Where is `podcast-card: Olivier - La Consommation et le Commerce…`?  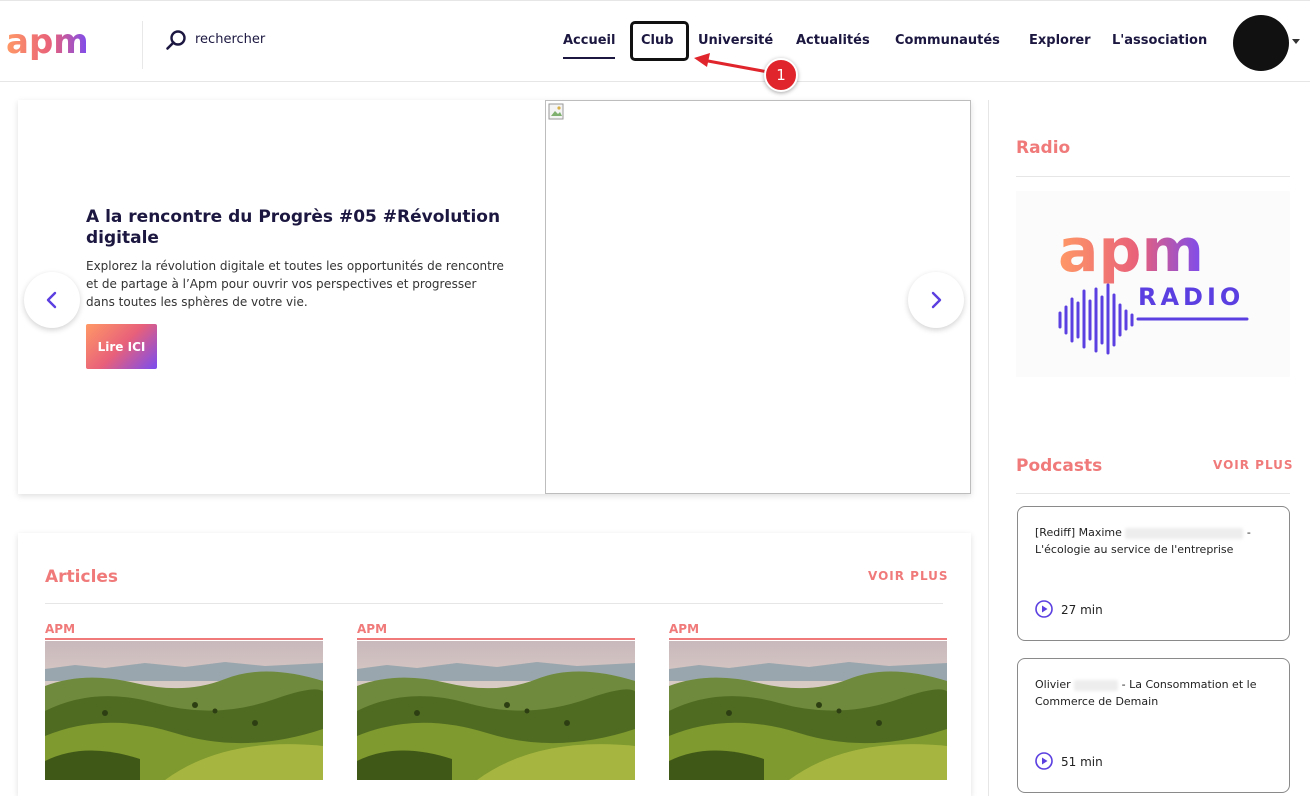 podcast-card: Olivier - La Consommation et le Commerce… is located at coordinates (1153, 725).